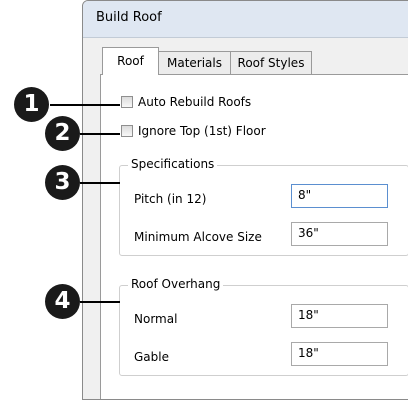  Describe the element at coordinates (130, 61) in the screenshot. I see `tab-roof: Roof` at that location.